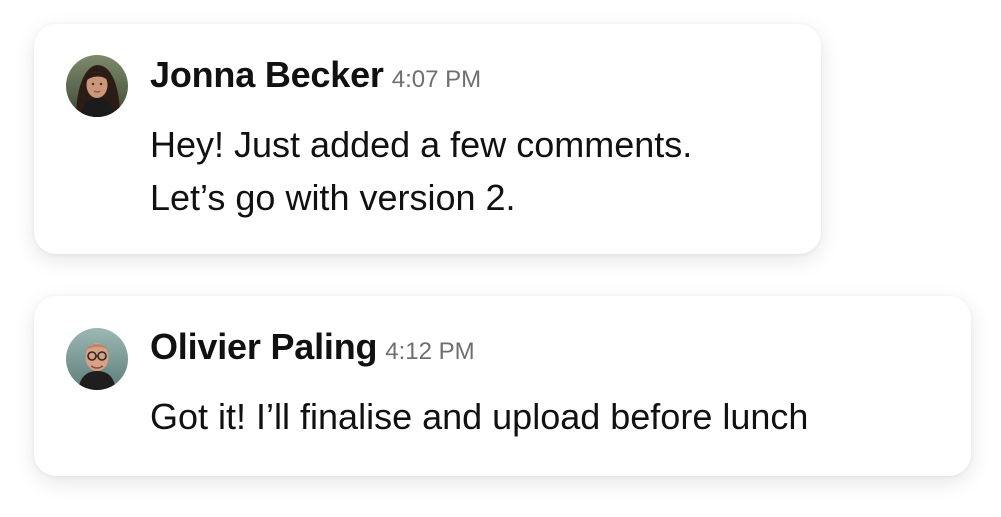 Image resolution: width=1001 pixels, height=517 pixels. I want to click on message-line: Hey! Just added a few comments., so click(421, 144).